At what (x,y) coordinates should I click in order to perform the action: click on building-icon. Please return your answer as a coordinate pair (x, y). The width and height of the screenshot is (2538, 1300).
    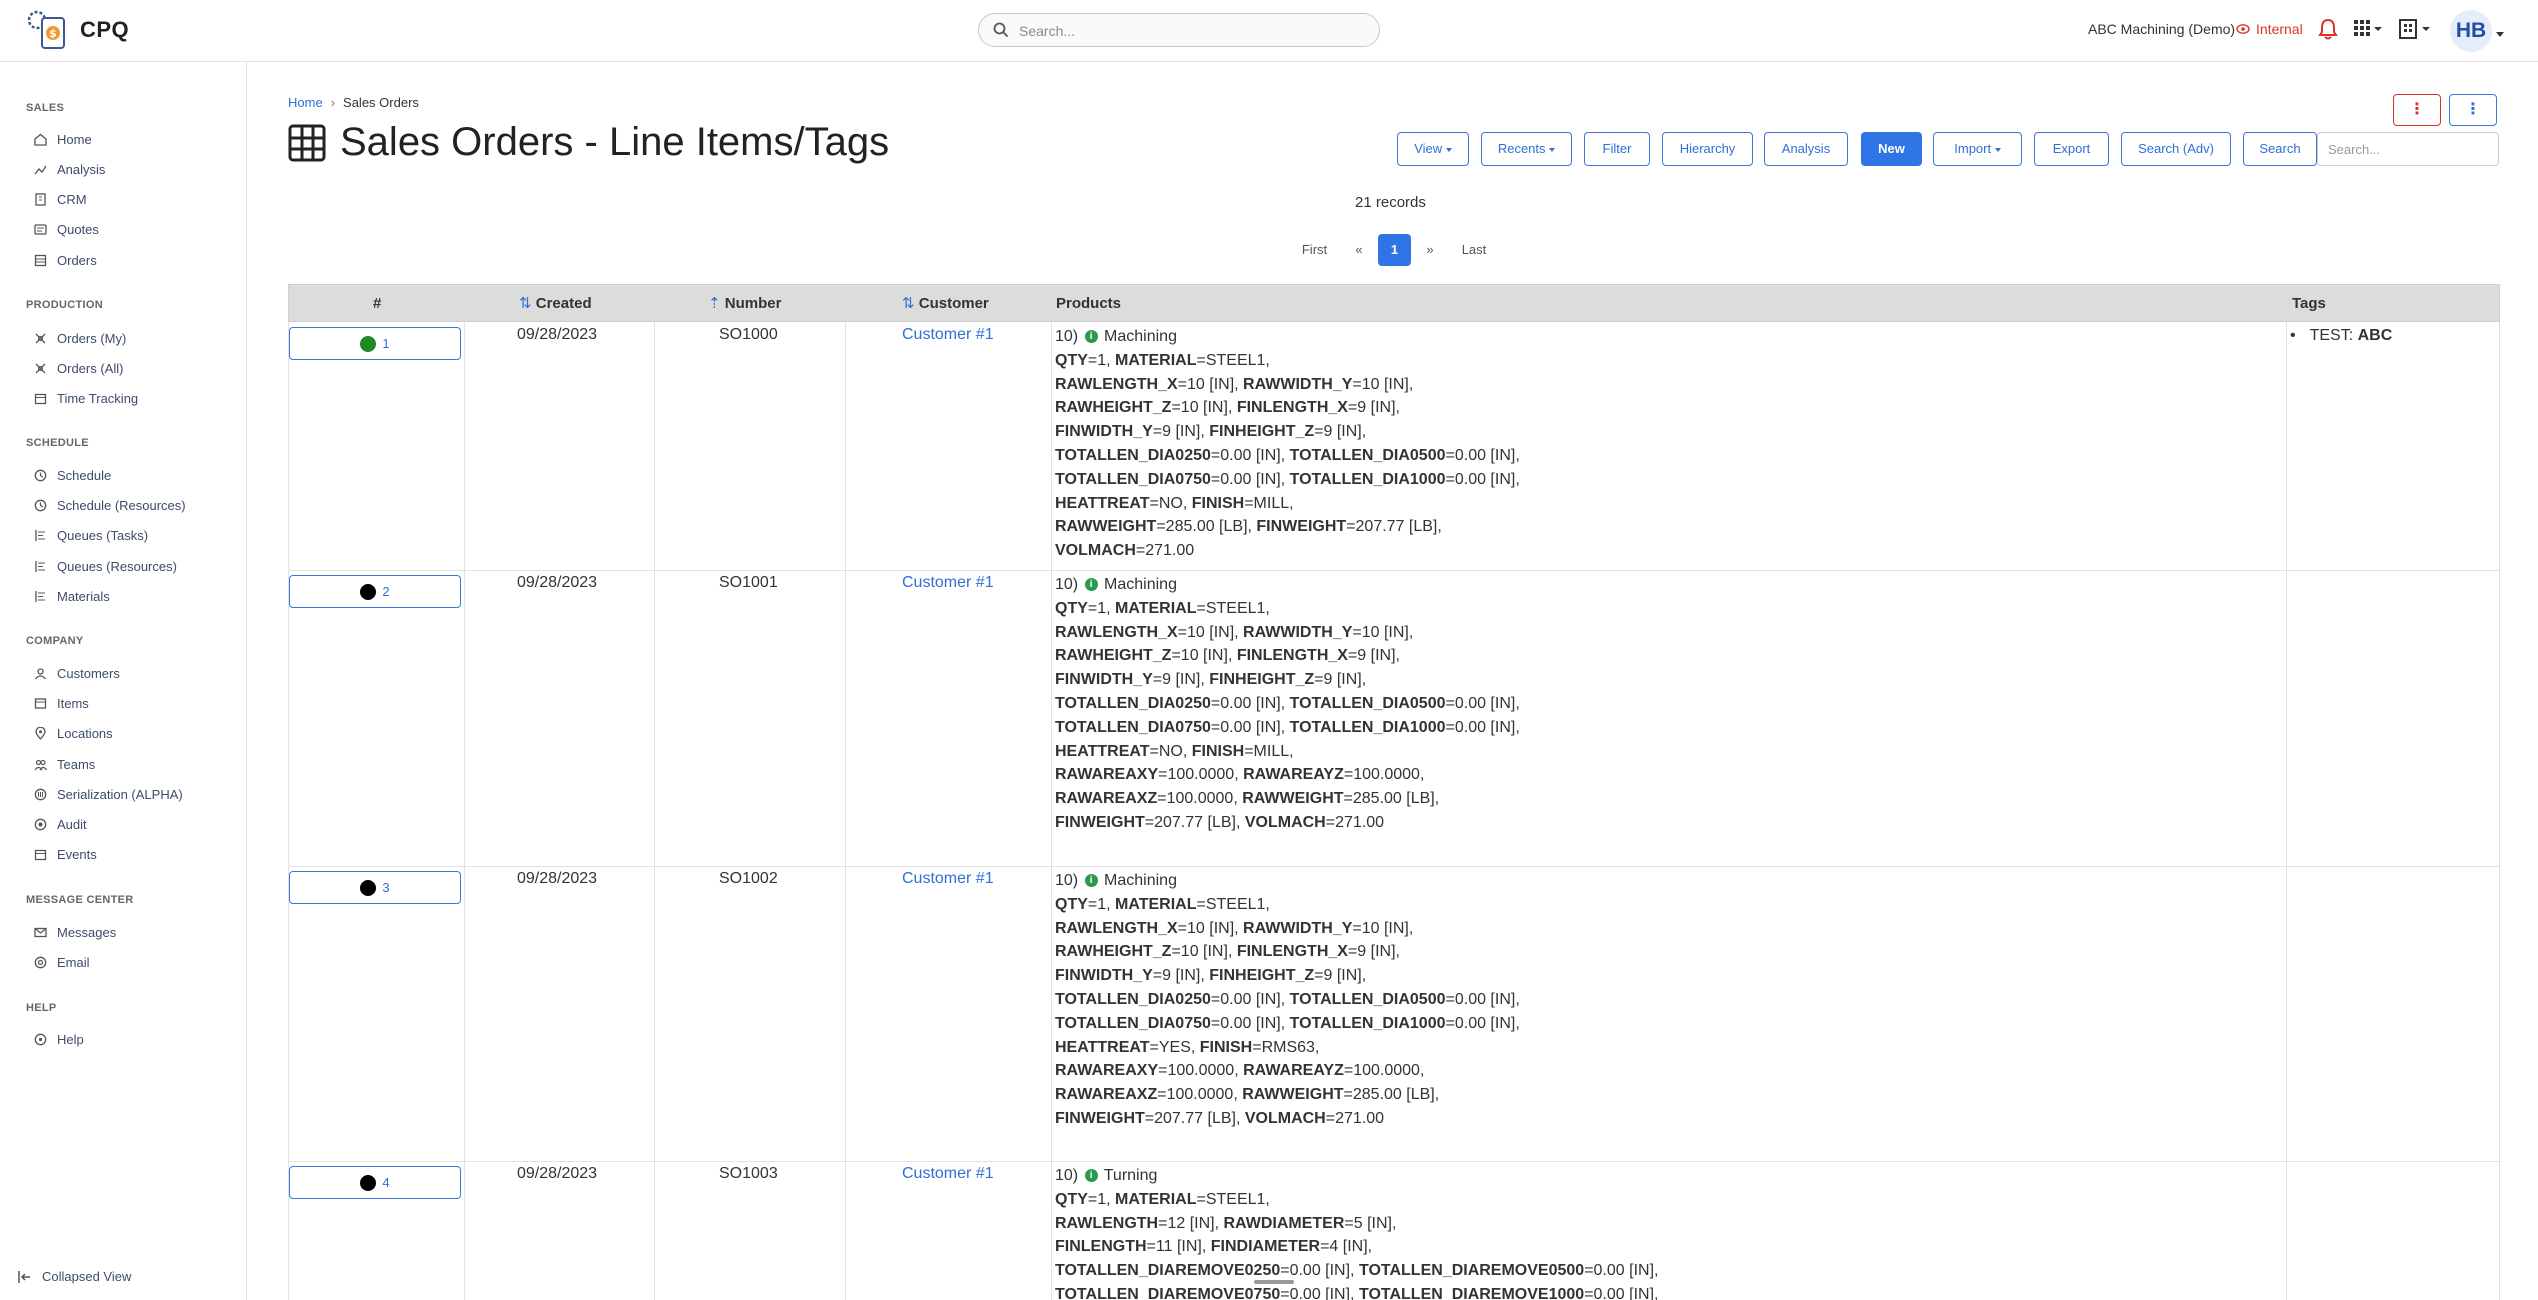
    Looking at the image, I should click on (2415, 31).